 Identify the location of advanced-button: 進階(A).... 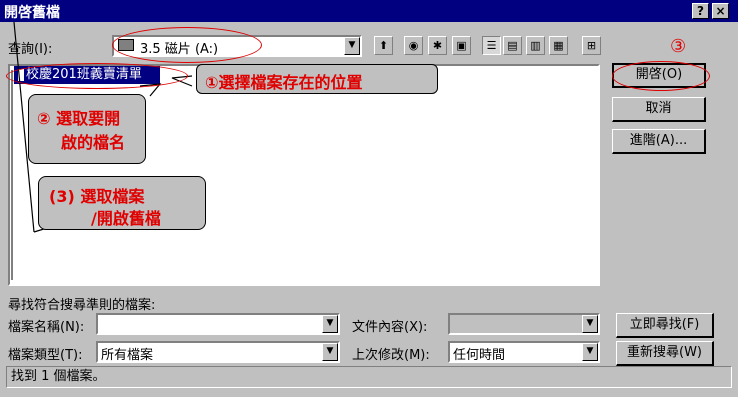
(659, 141).